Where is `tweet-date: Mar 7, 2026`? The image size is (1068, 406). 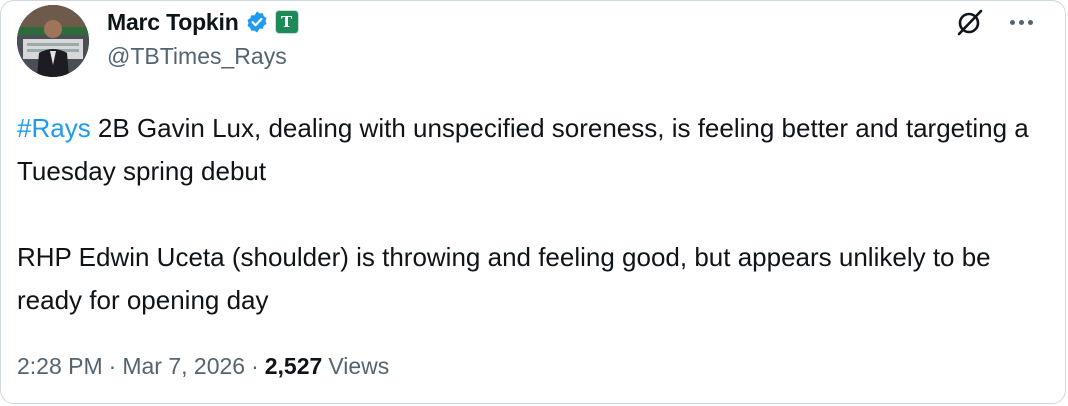 tweet-date: Mar 7, 2026 is located at coordinates (183, 366).